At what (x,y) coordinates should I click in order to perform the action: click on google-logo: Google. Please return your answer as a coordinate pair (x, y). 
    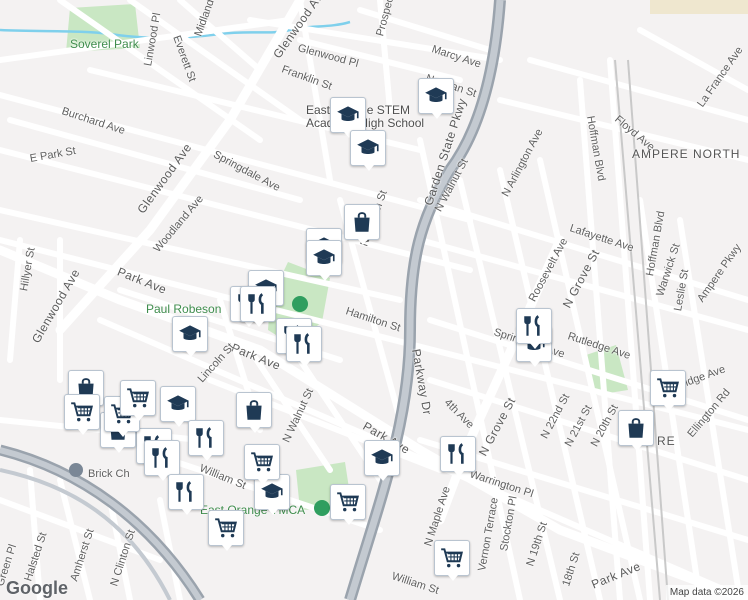
    Looking at the image, I should click on (37, 588).